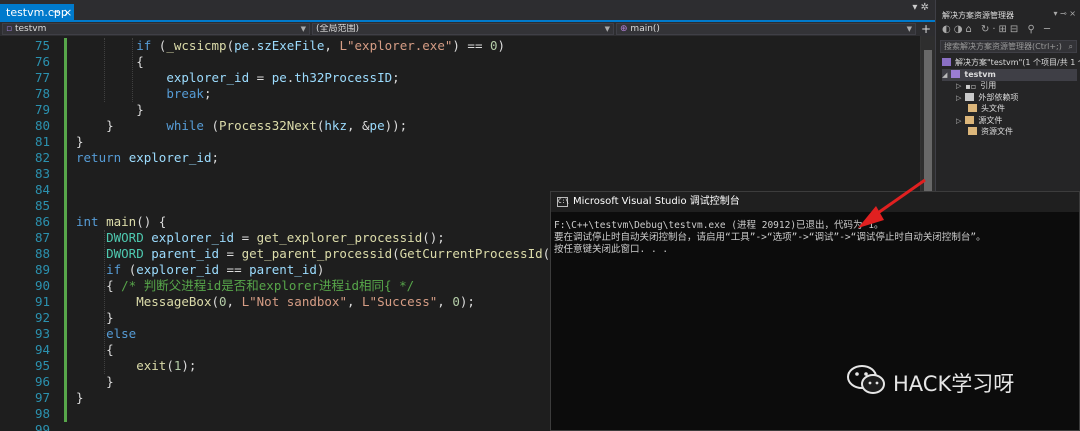 Image resolution: width=1080 pixels, height=431 pixels. What do you see at coordinates (971, 86) in the screenshot?
I see `references-icon: ▪▫` at bounding box center [971, 86].